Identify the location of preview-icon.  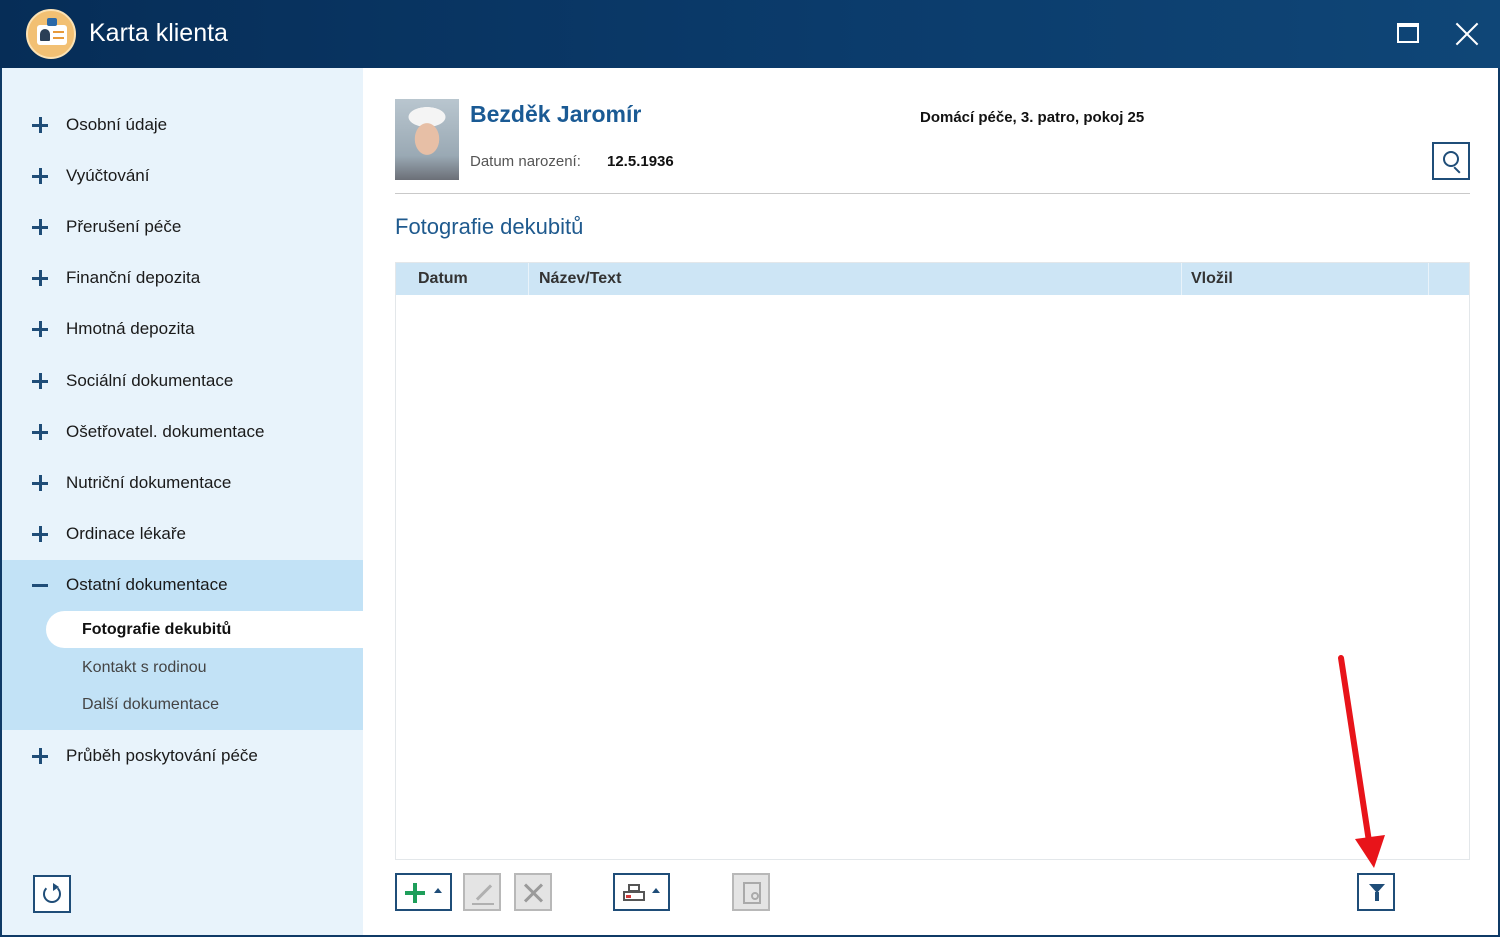
(752, 893).